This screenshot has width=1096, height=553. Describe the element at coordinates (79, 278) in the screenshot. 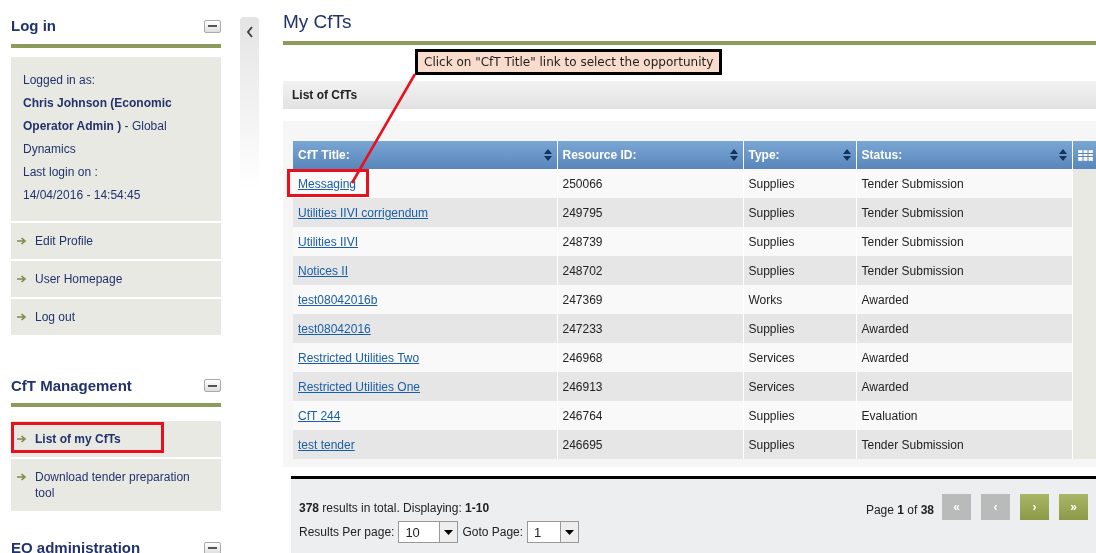

I see `sidebar-link: User Homepage` at that location.